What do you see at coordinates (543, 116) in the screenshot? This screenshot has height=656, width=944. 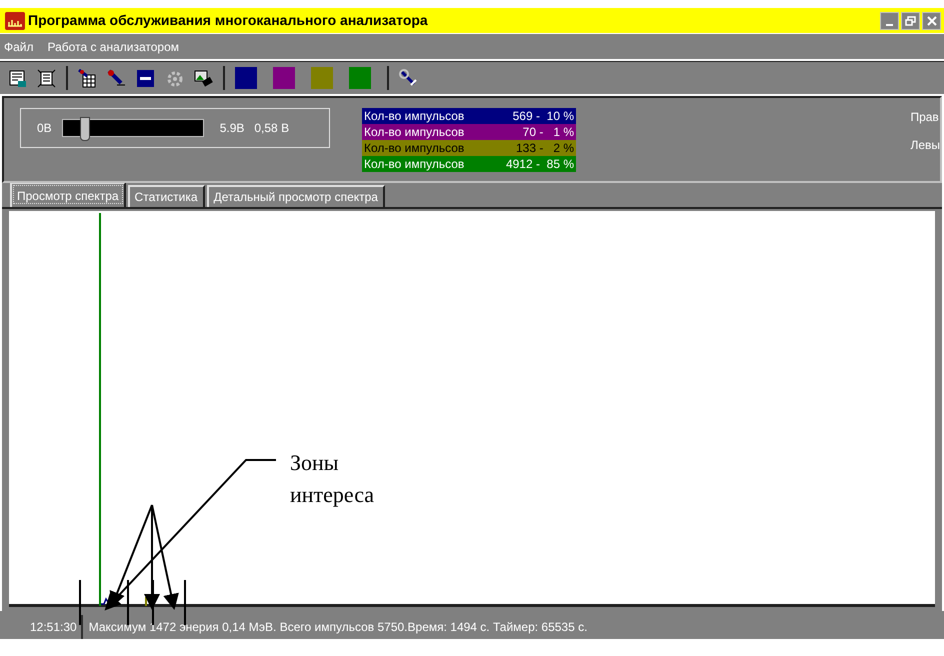 I see `counter-value: 569 - 10 %` at bounding box center [543, 116].